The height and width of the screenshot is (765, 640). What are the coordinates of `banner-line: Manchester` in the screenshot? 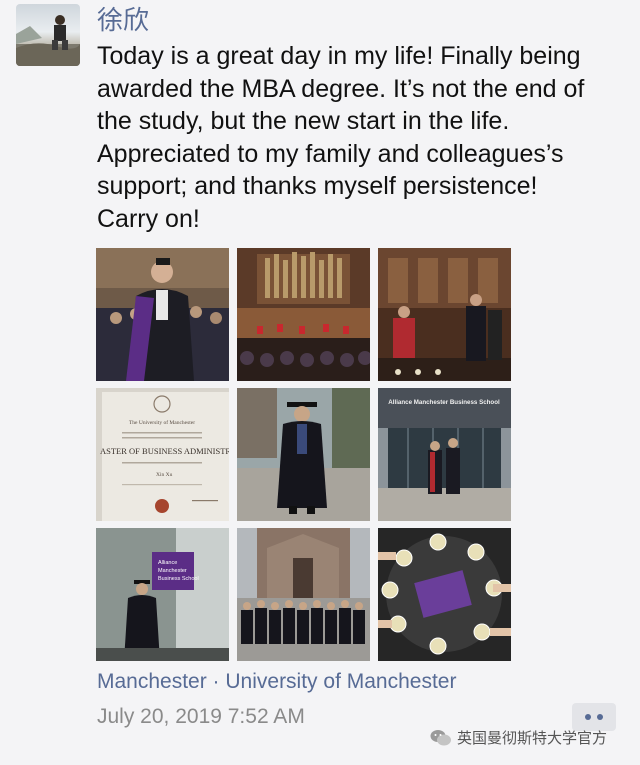 It's located at (172, 571).